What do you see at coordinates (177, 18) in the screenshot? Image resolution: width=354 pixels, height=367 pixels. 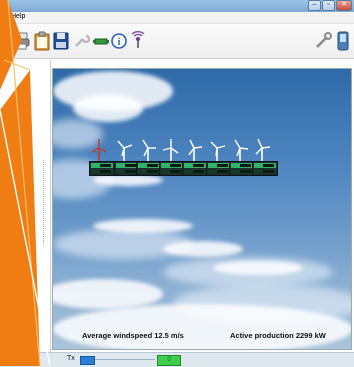 I see `menu-bar: Help` at bounding box center [177, 18].